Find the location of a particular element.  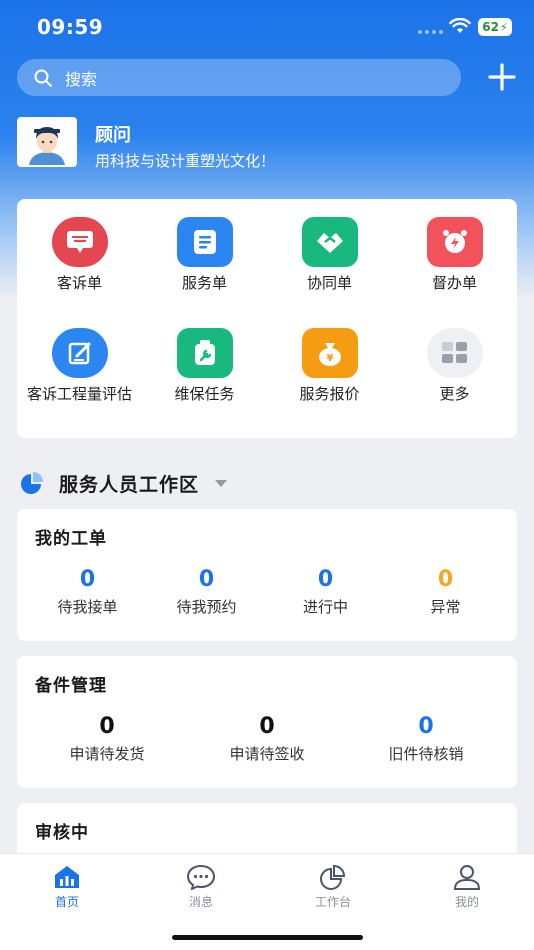

more-grid-icon is located at coordinates (454, 353).